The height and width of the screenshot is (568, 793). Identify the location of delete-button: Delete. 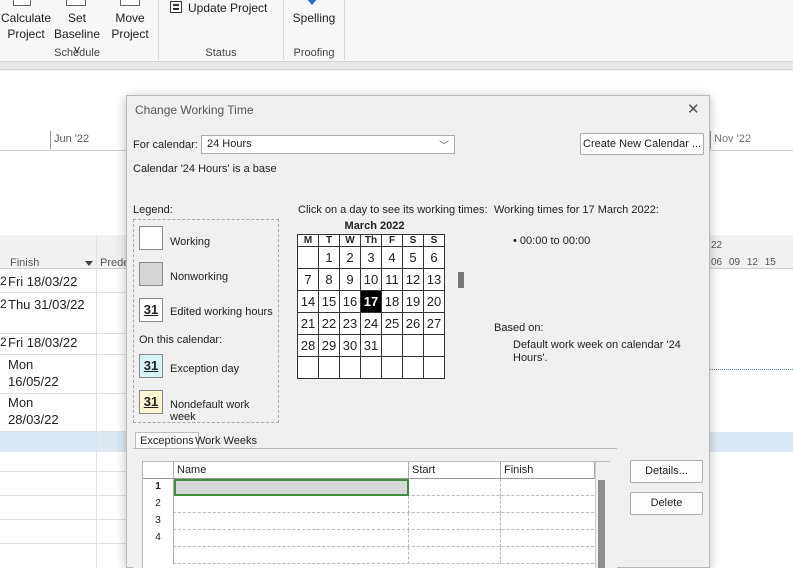
(666, 503).